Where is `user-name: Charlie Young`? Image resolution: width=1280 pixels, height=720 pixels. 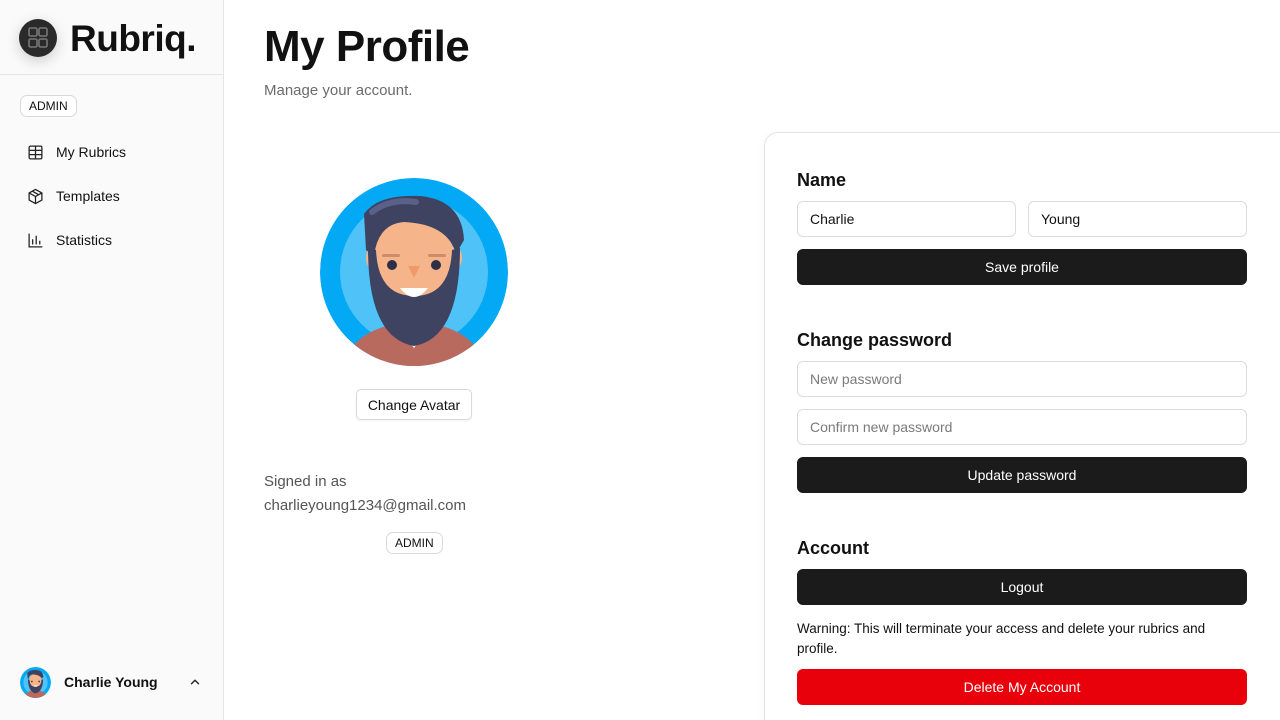
user-name: Charlie Young is located at coordinates (111, 682).